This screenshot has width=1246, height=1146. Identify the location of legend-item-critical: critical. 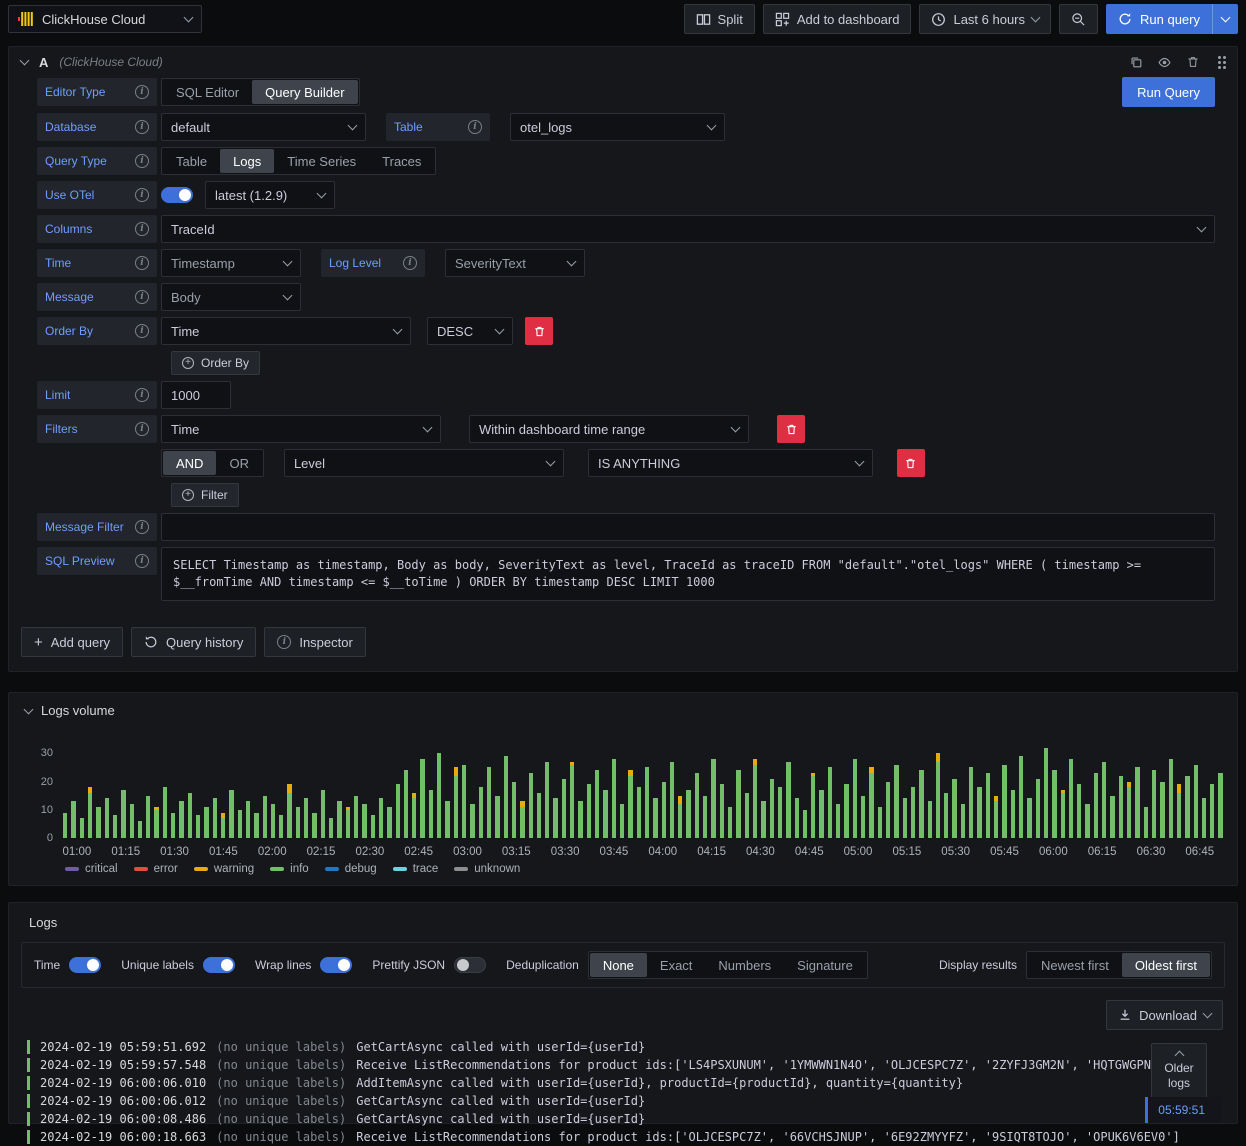
(91, 869).